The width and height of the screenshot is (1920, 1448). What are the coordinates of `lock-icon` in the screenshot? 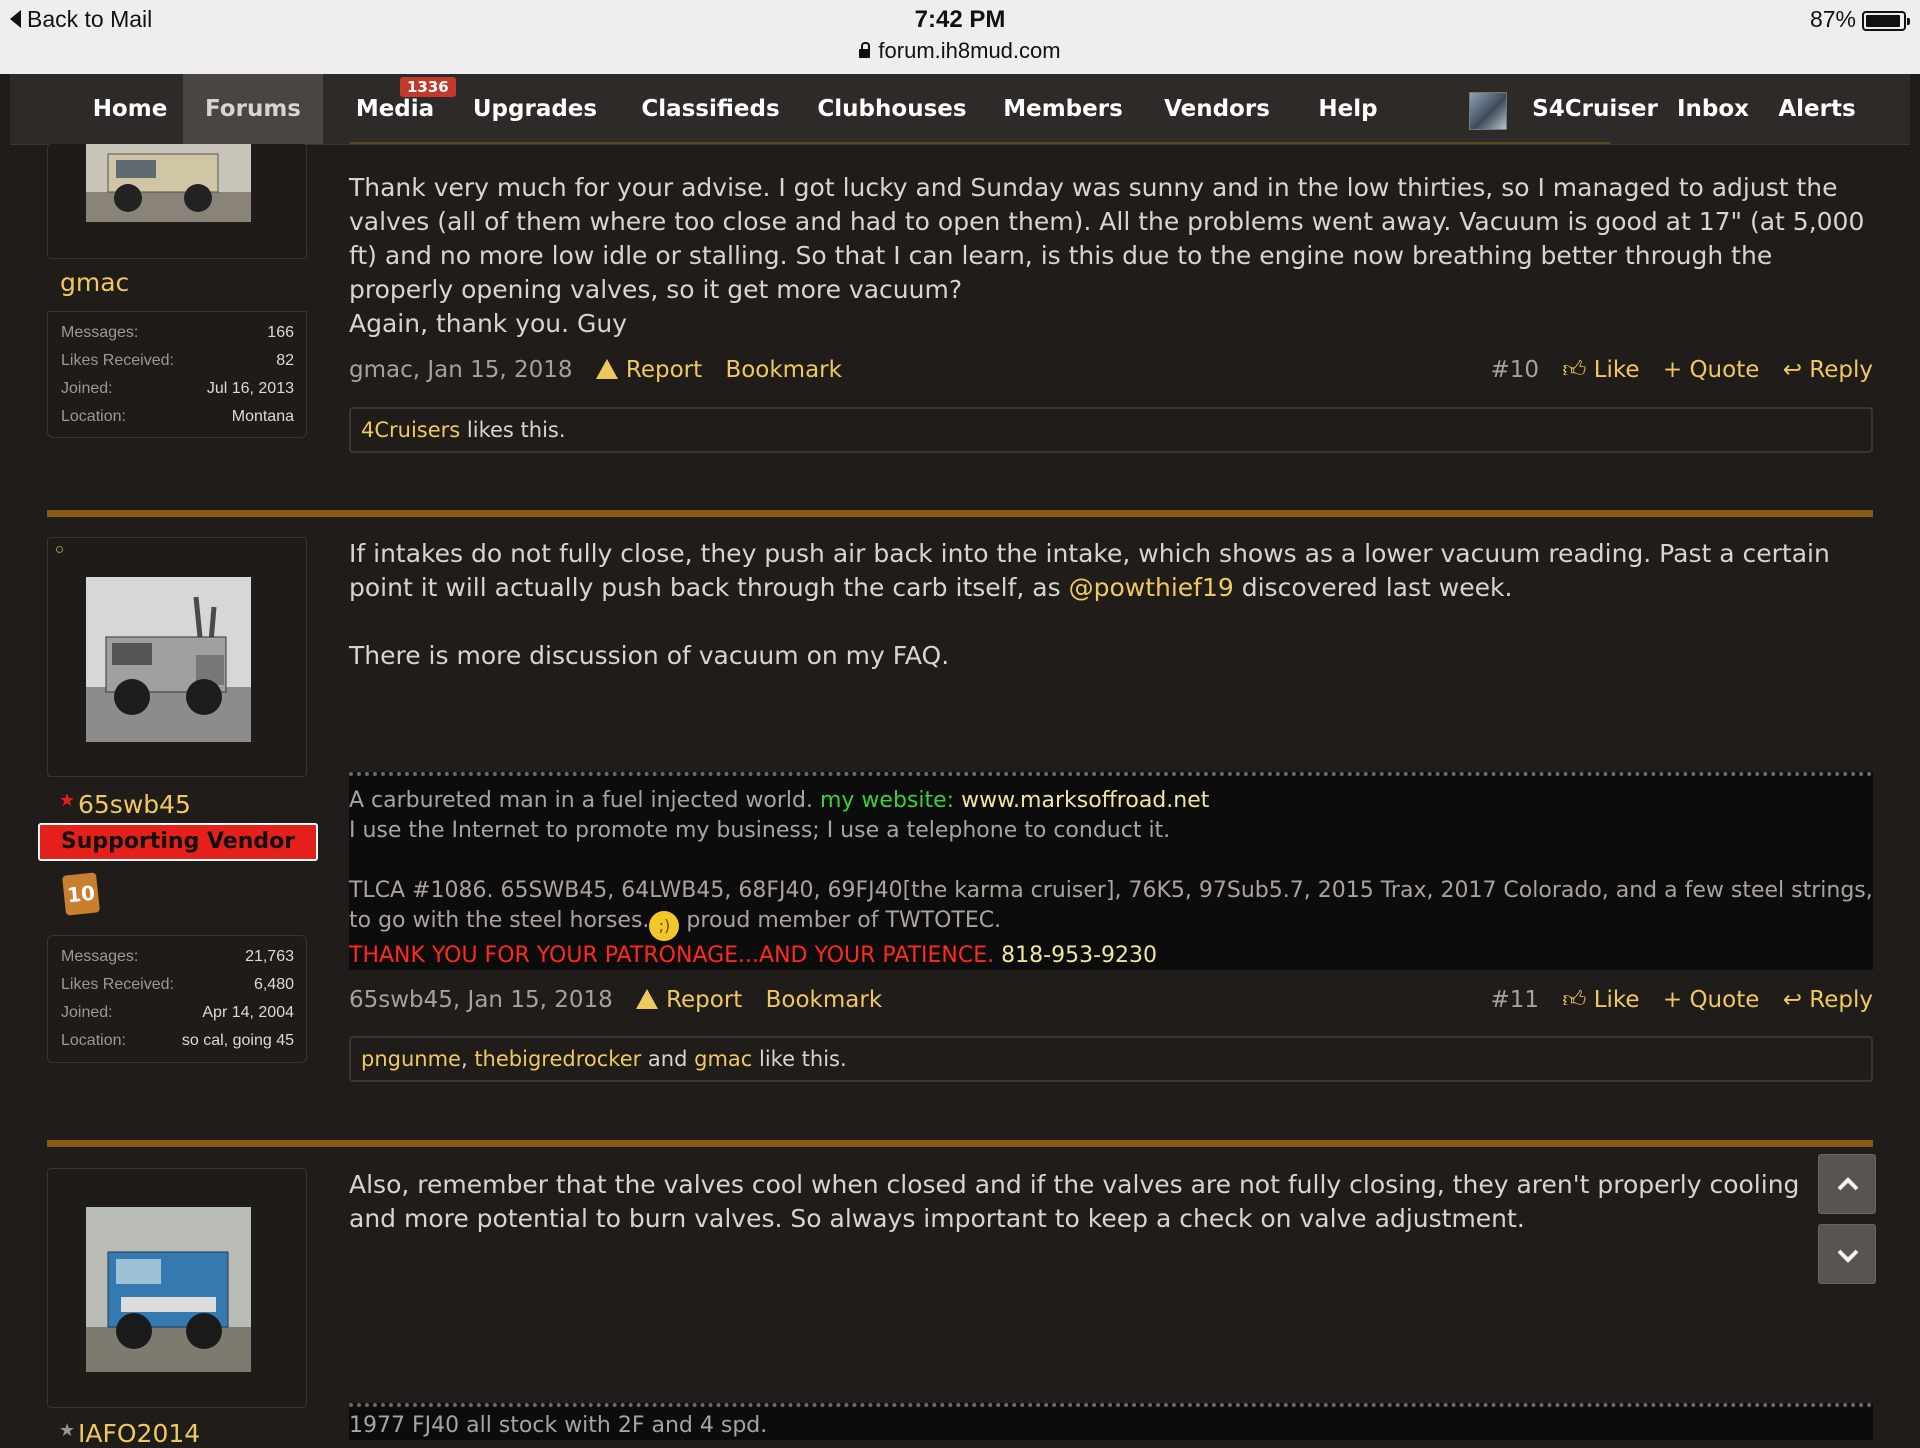 It's located at (865, 50).